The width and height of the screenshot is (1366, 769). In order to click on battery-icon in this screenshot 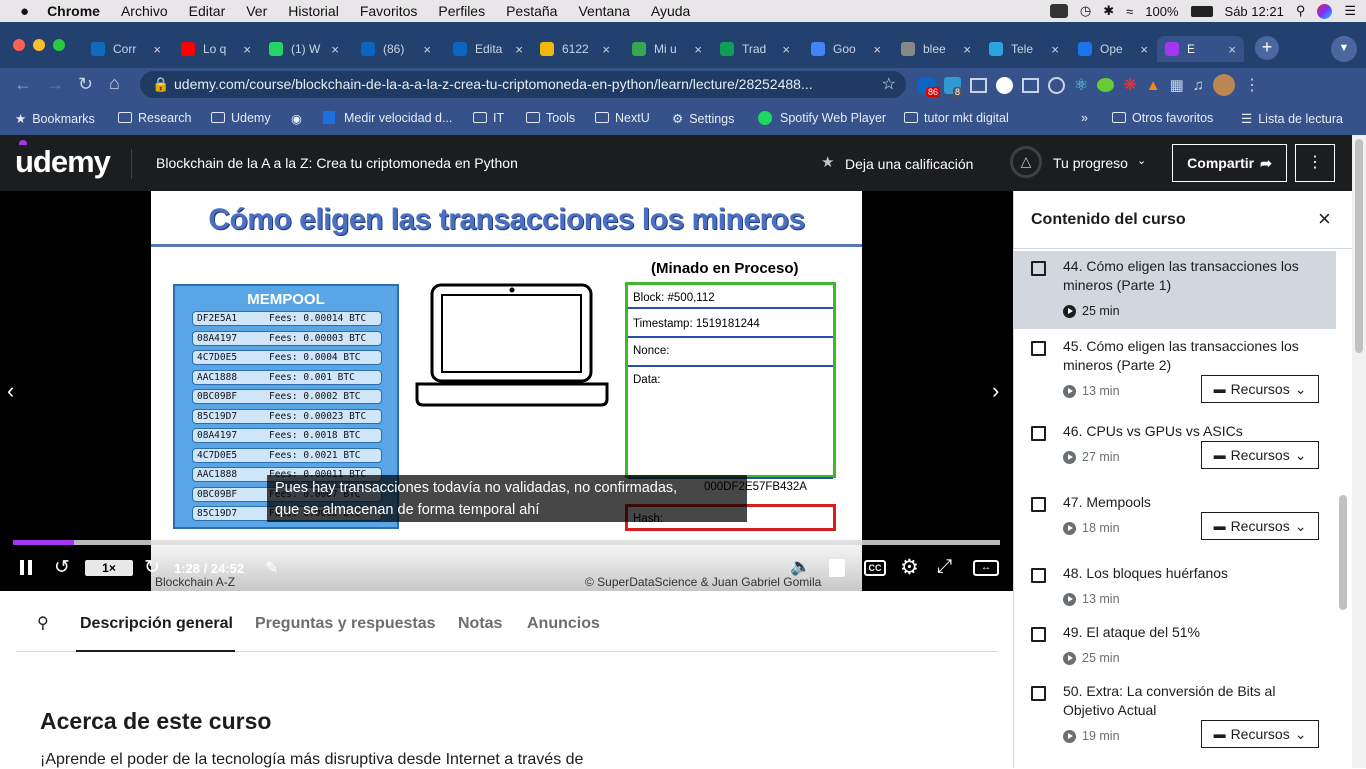, I will do `click(1201, 11)`.